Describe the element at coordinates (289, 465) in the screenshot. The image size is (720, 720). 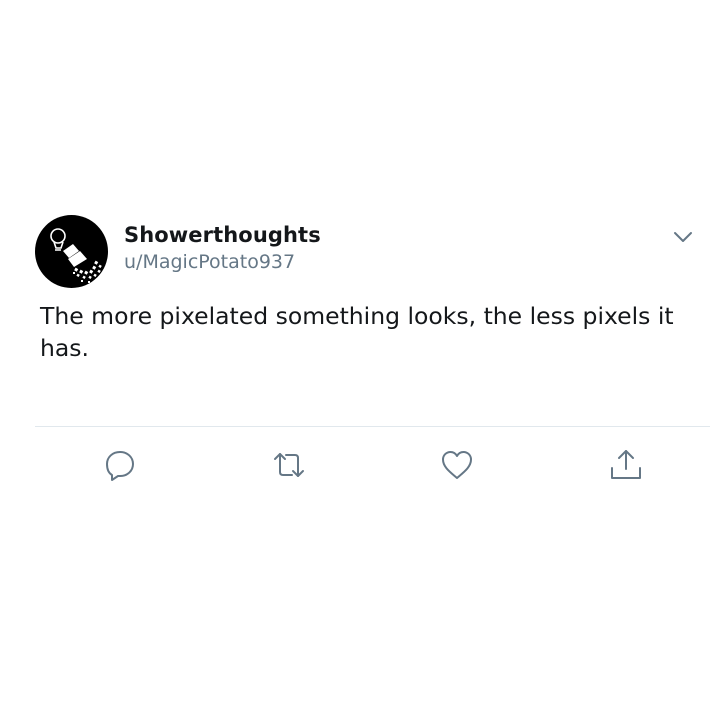
I see `retweet-icon` at that location.